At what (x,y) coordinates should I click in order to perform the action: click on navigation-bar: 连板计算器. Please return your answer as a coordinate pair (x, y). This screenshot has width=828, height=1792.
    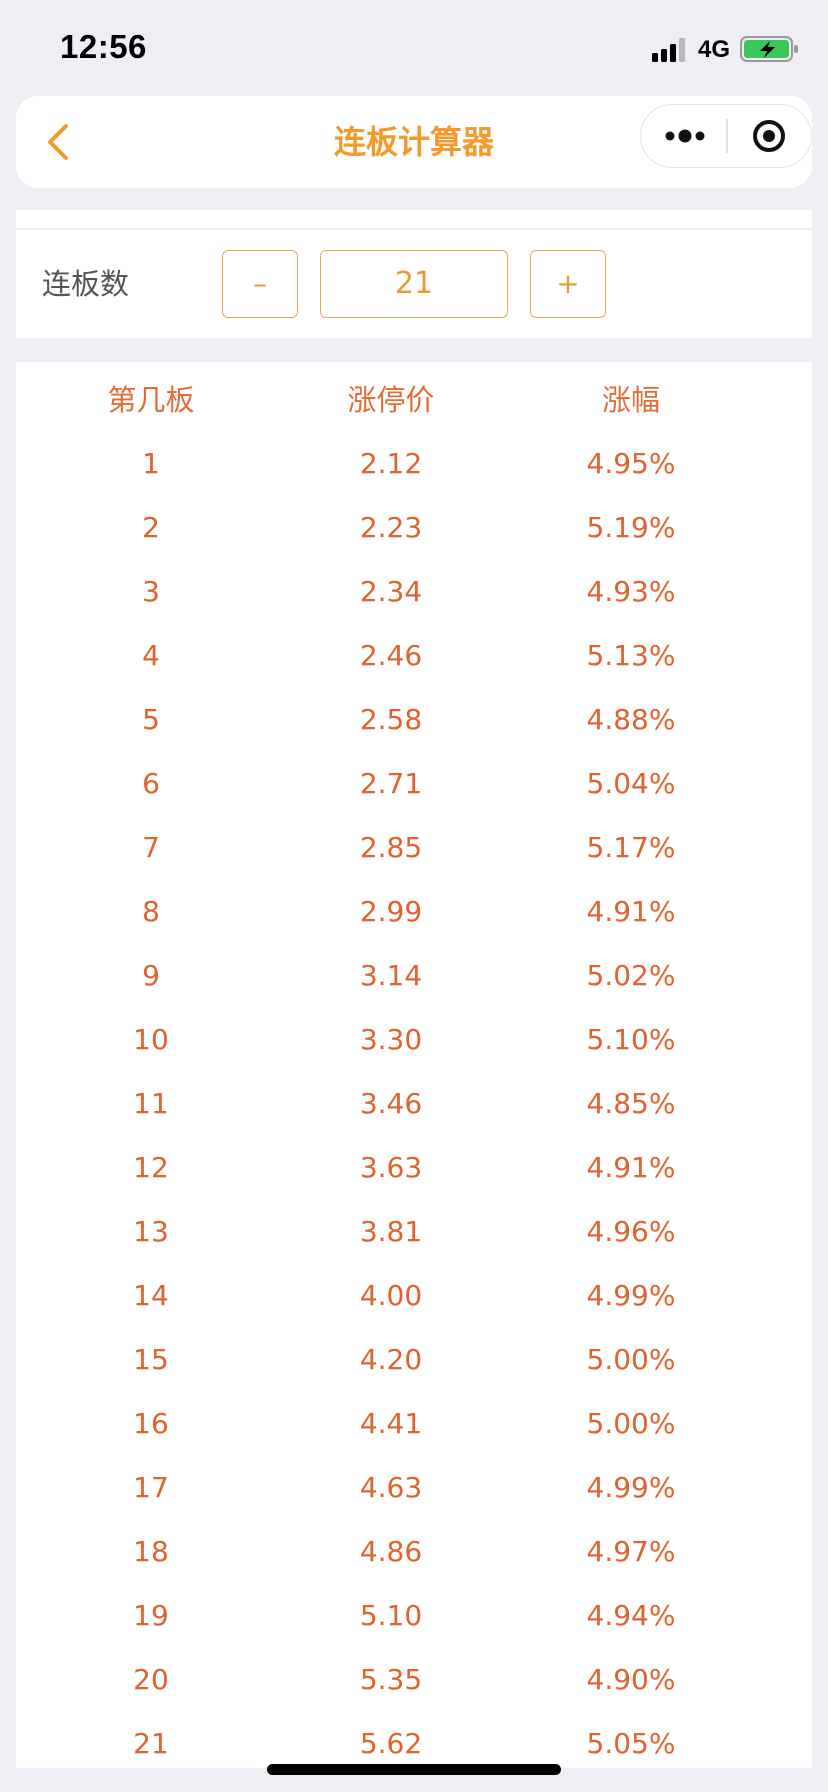
    Looking at the image, I should click on (414, 142).